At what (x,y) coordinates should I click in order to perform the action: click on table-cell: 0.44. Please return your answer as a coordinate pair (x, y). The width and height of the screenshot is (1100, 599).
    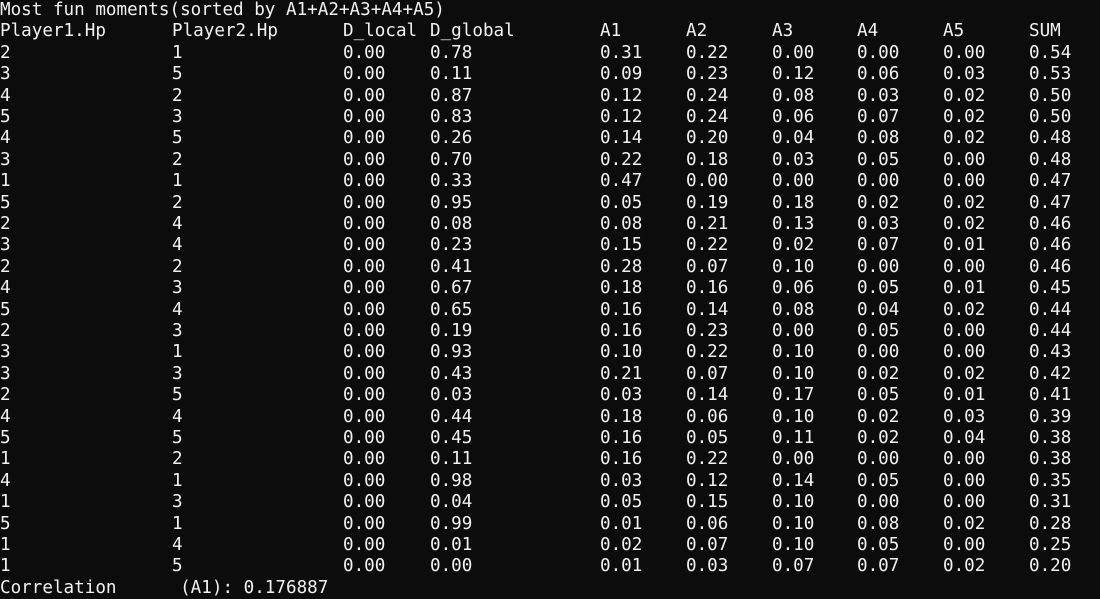
    Looking at the image, I should click on (1050, 331).